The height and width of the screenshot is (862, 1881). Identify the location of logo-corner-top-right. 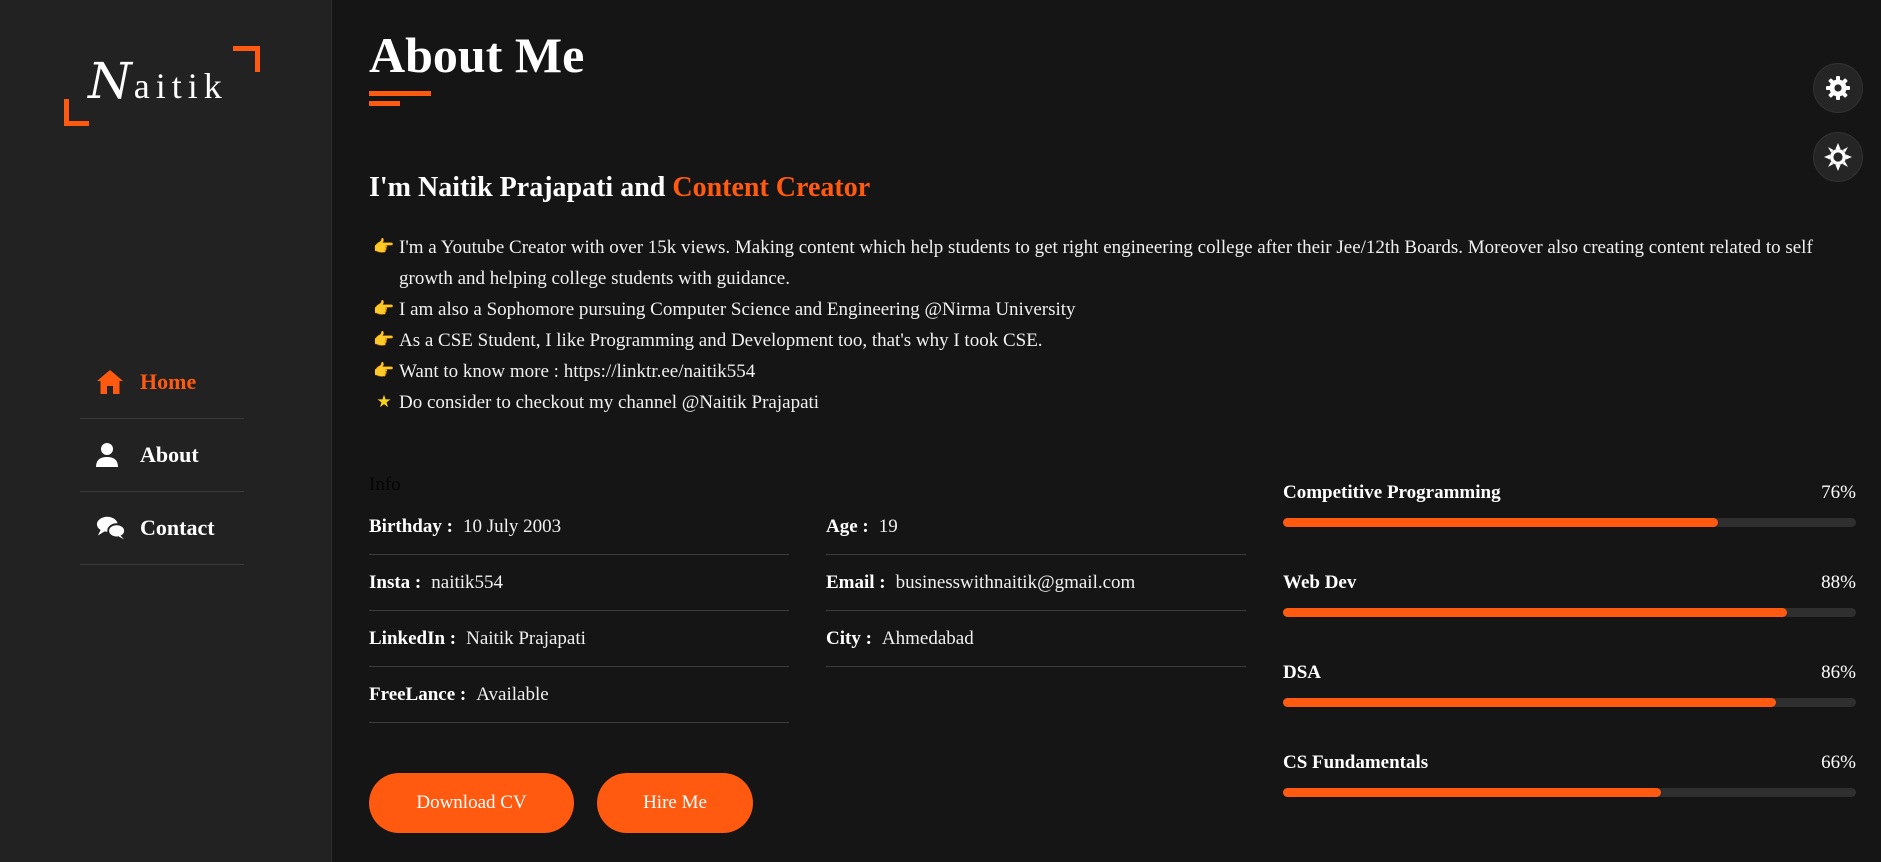
(246, 59).